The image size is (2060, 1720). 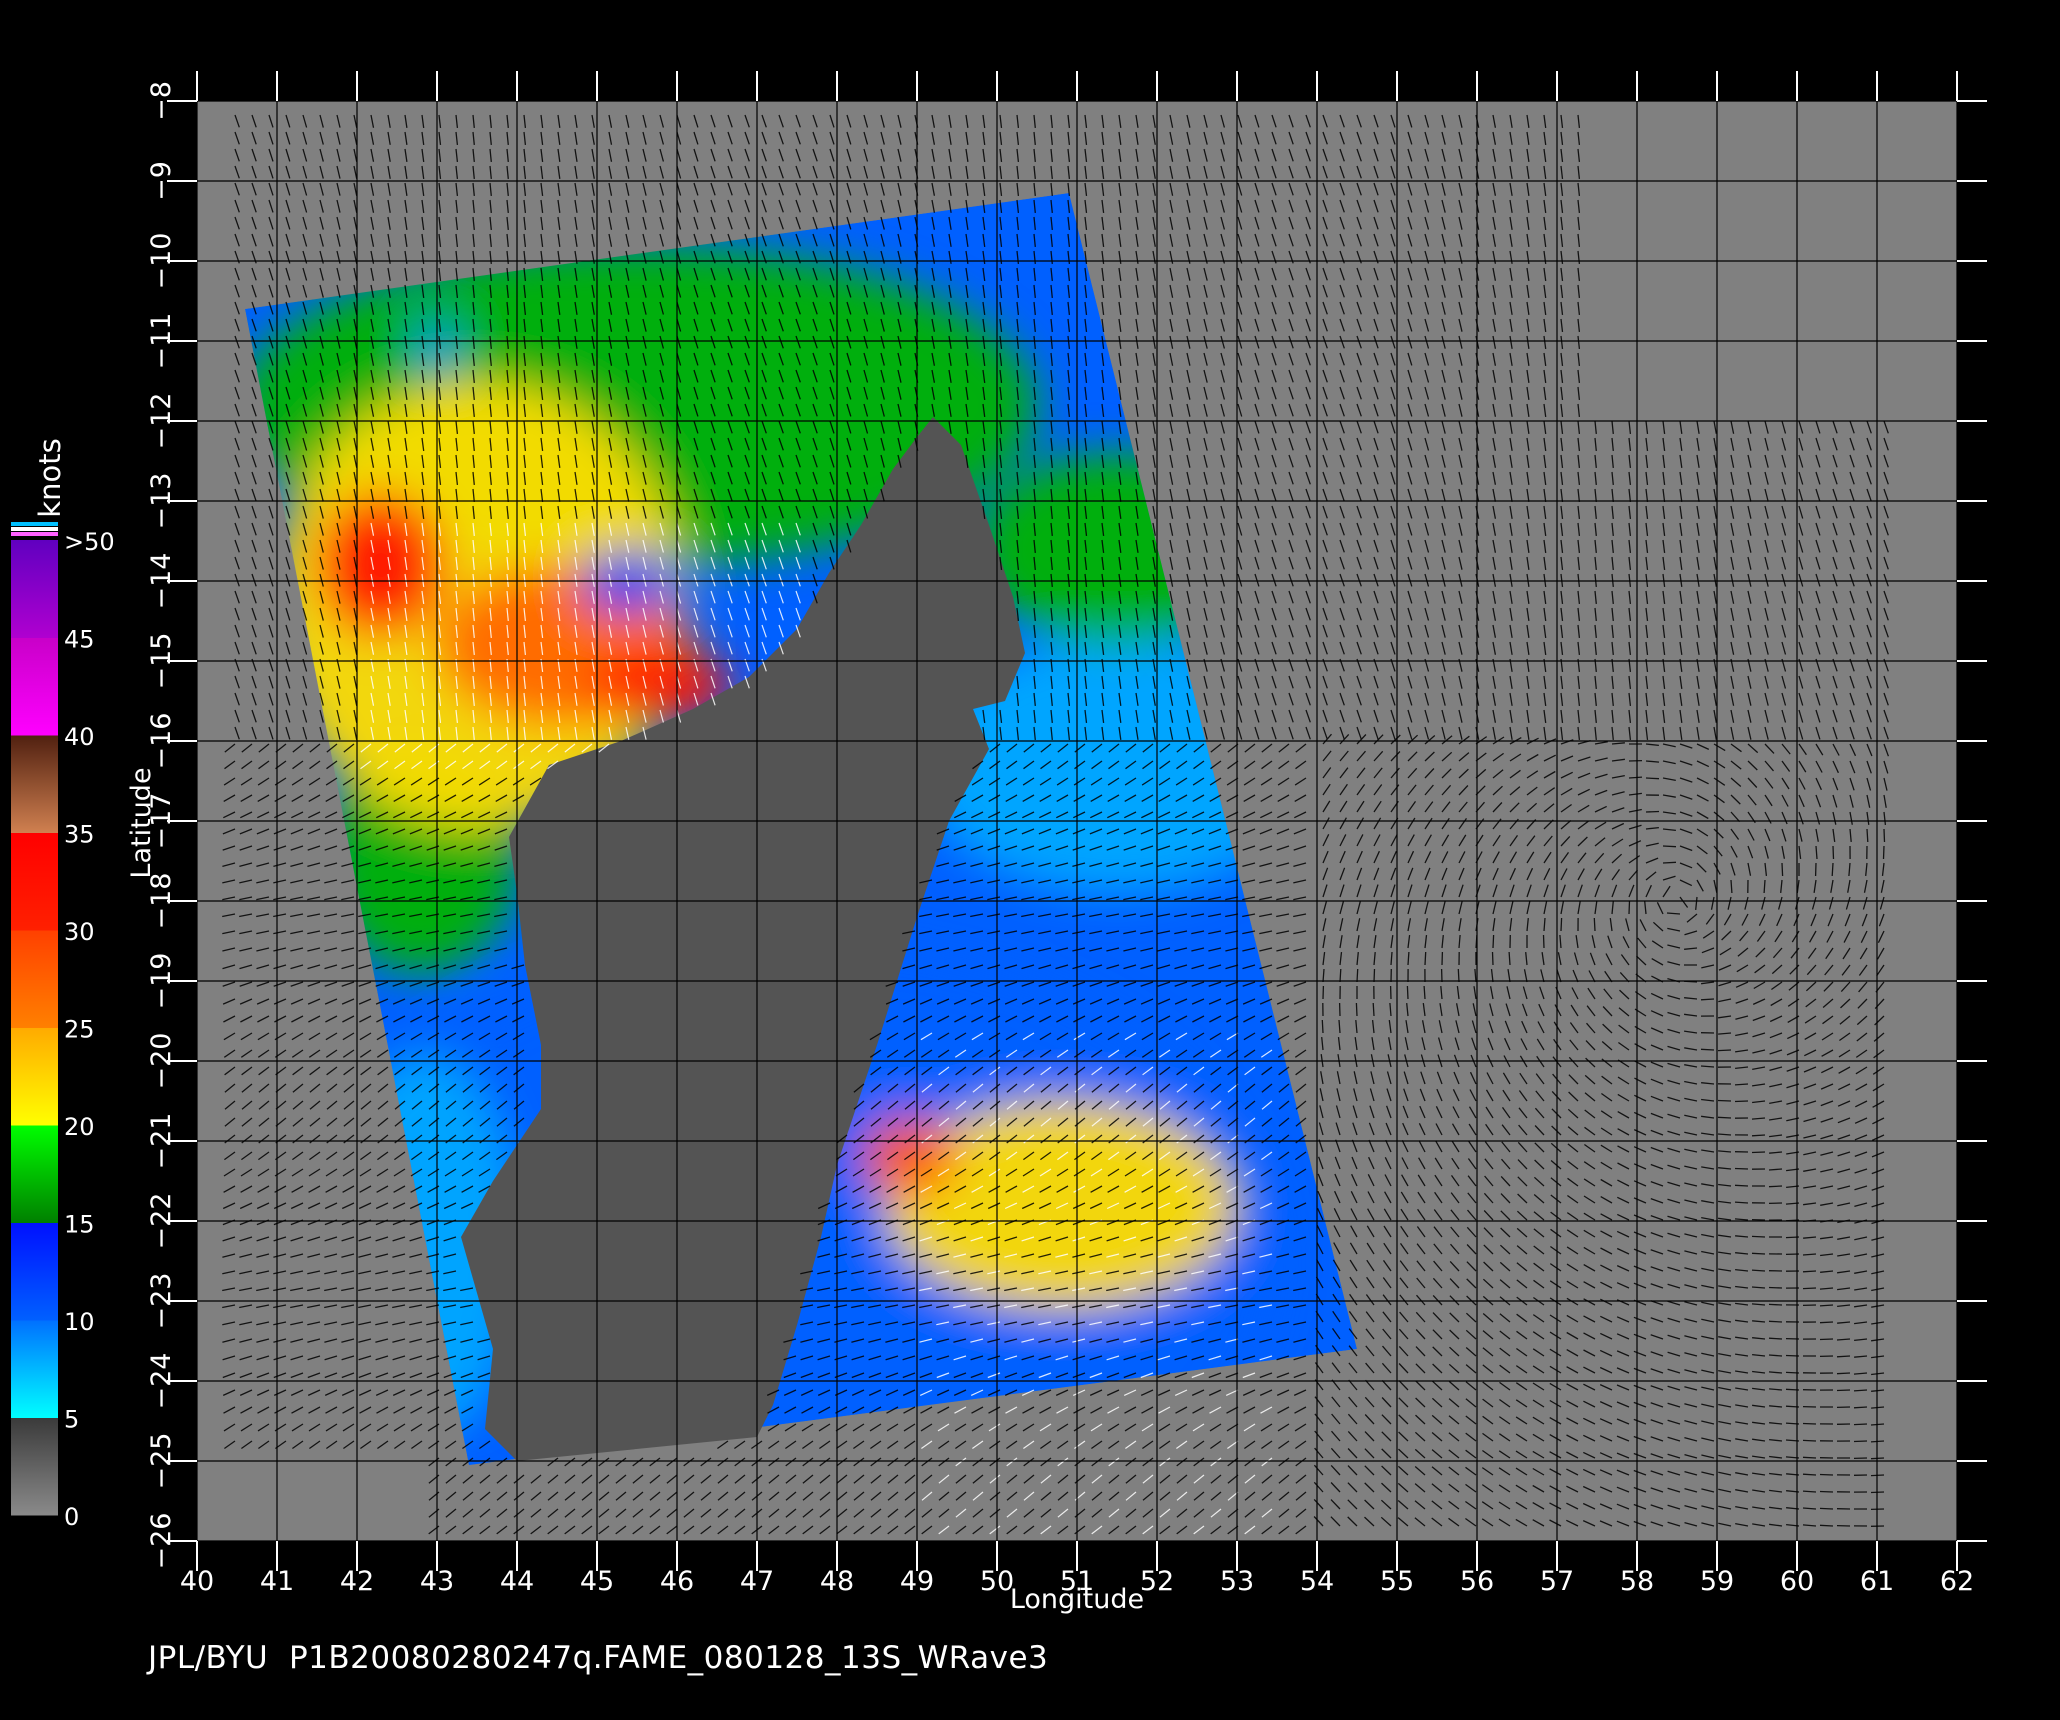 I want to click on y-tick-label: −9, so click(x=161, y=181).